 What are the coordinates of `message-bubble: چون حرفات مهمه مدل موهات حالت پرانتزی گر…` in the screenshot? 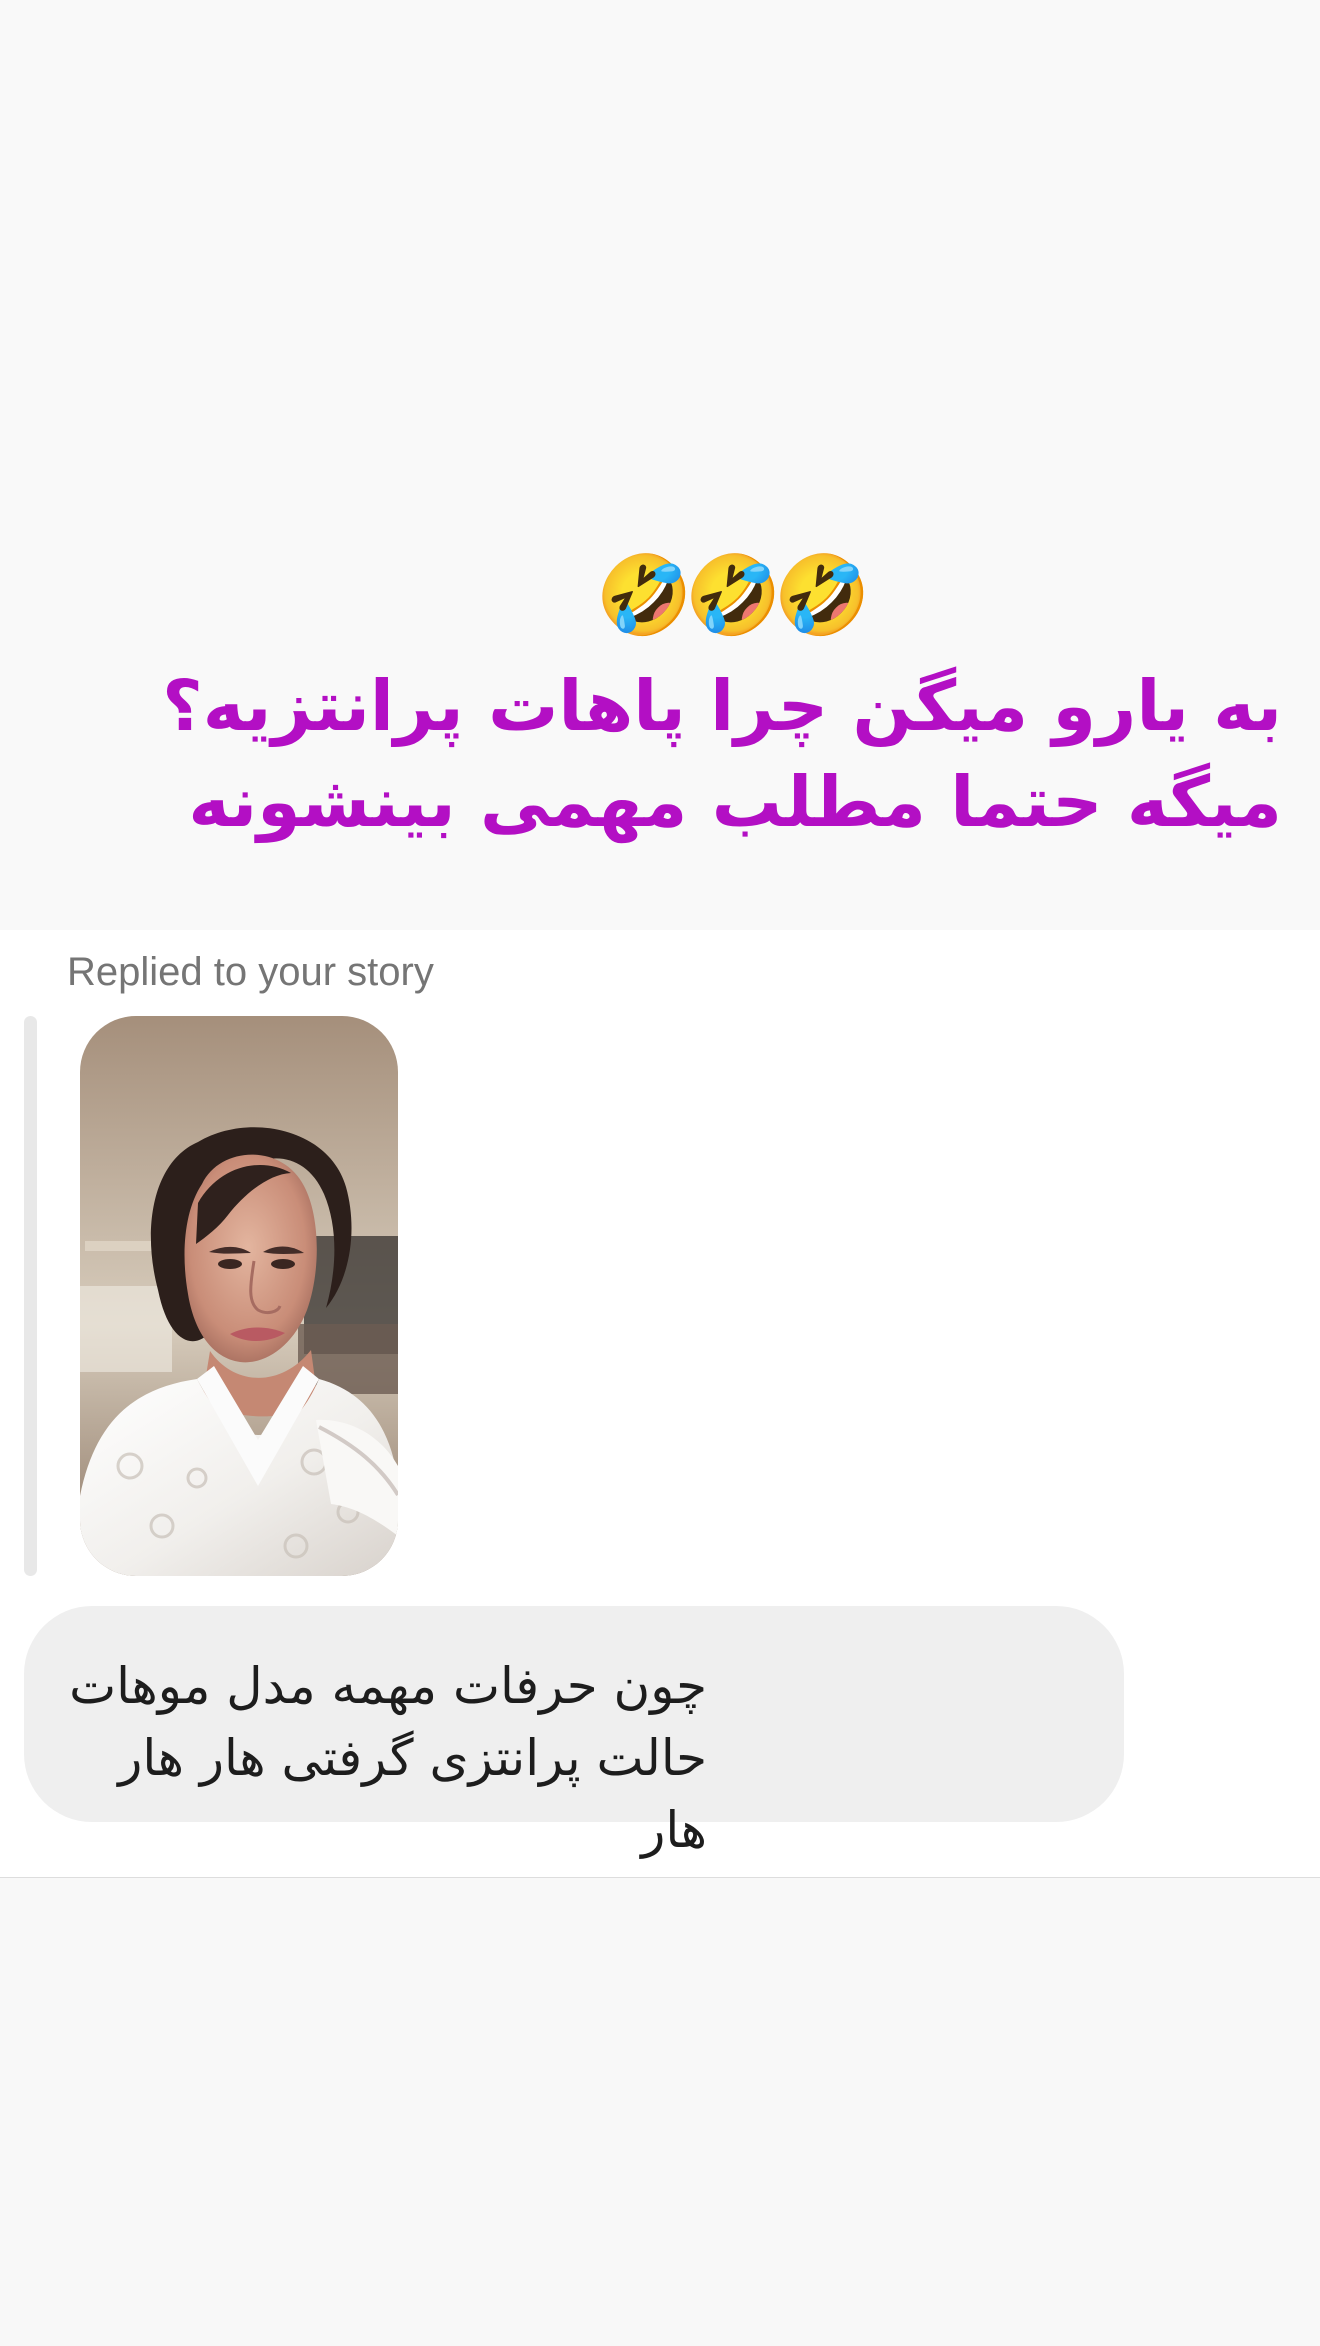 It's located at (574, 1732).